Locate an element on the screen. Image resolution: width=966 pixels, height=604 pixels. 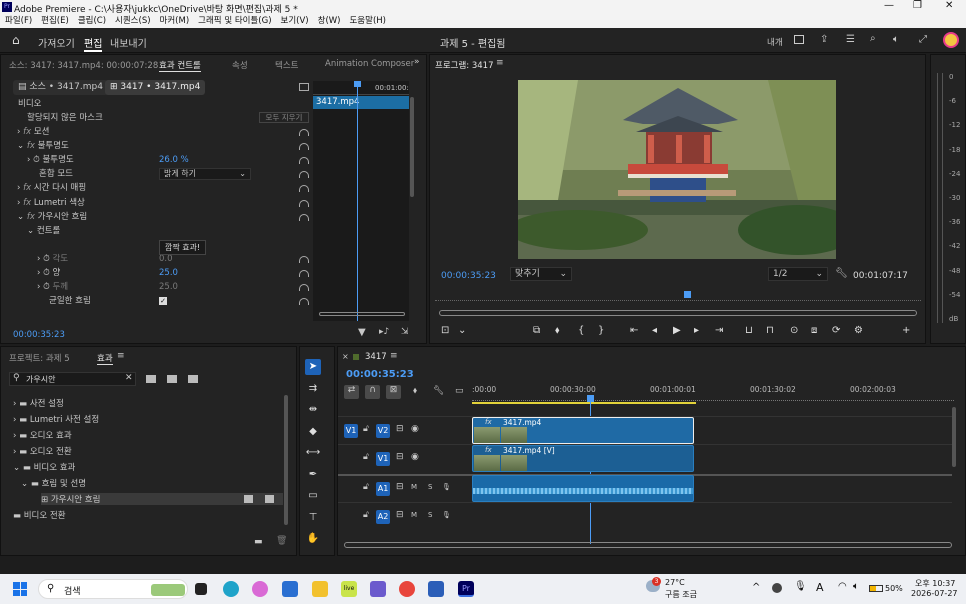
fx-tree-item-5: ⌄ ▬ 흐림 및 선명 is located at coordinates (53, 483).